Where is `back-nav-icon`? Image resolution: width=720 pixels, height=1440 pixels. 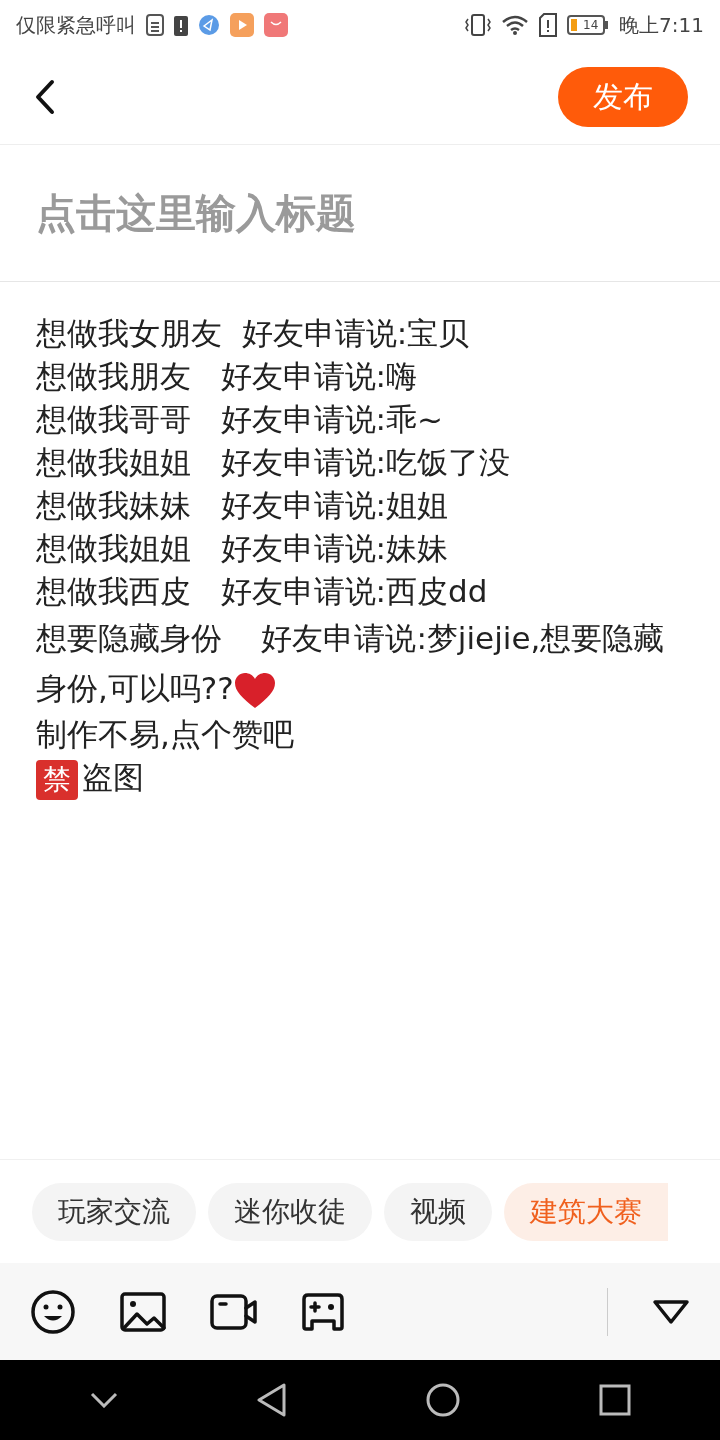 back-nav-icon is located at coordinates (271, 1400).